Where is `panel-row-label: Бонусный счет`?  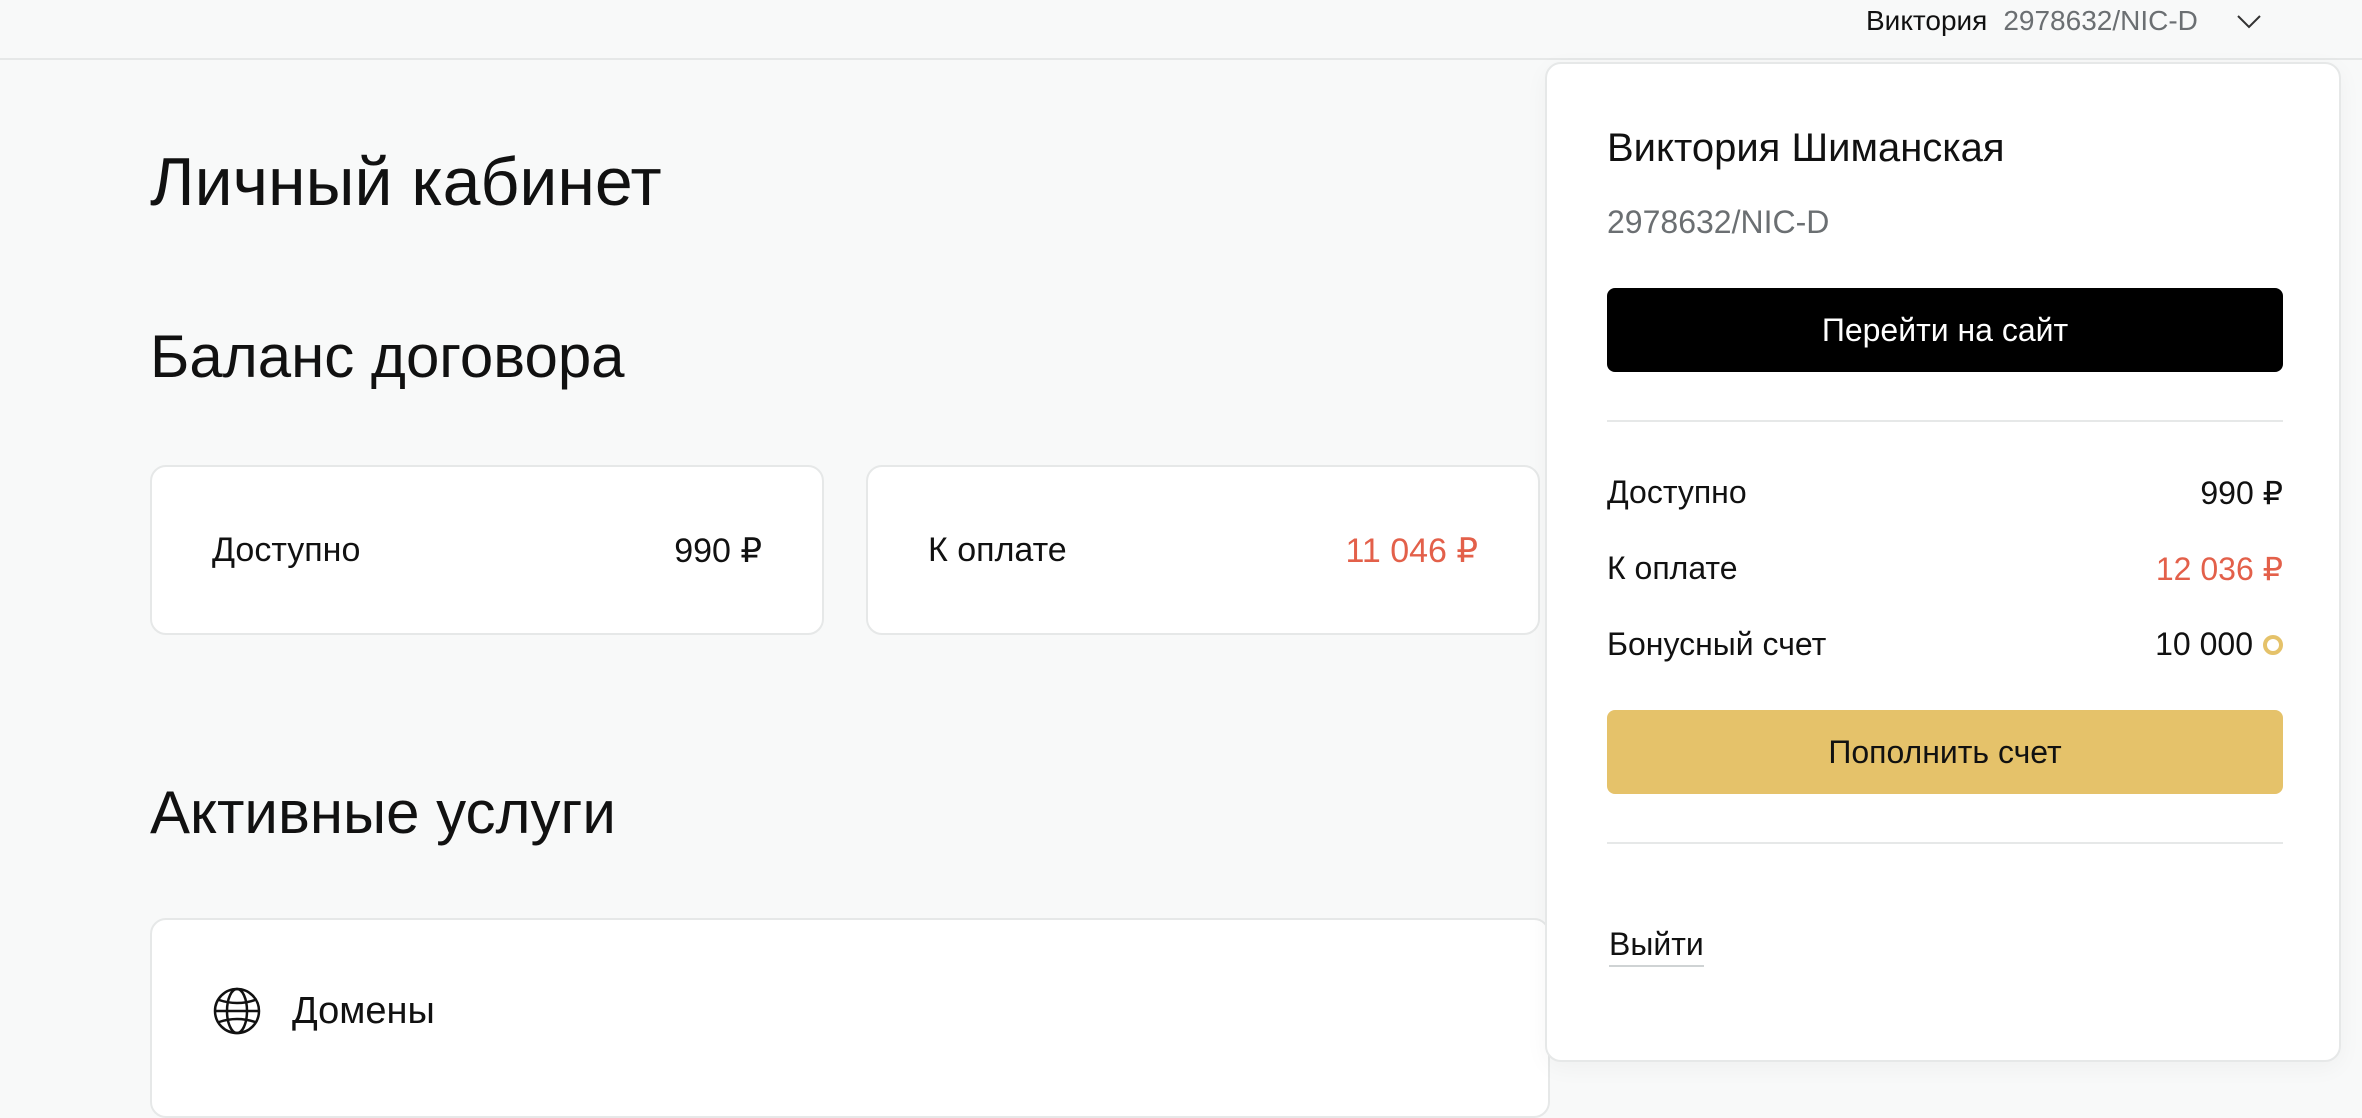
panel-row-label: Бонусный счет is located at coordinates (1717, 644).